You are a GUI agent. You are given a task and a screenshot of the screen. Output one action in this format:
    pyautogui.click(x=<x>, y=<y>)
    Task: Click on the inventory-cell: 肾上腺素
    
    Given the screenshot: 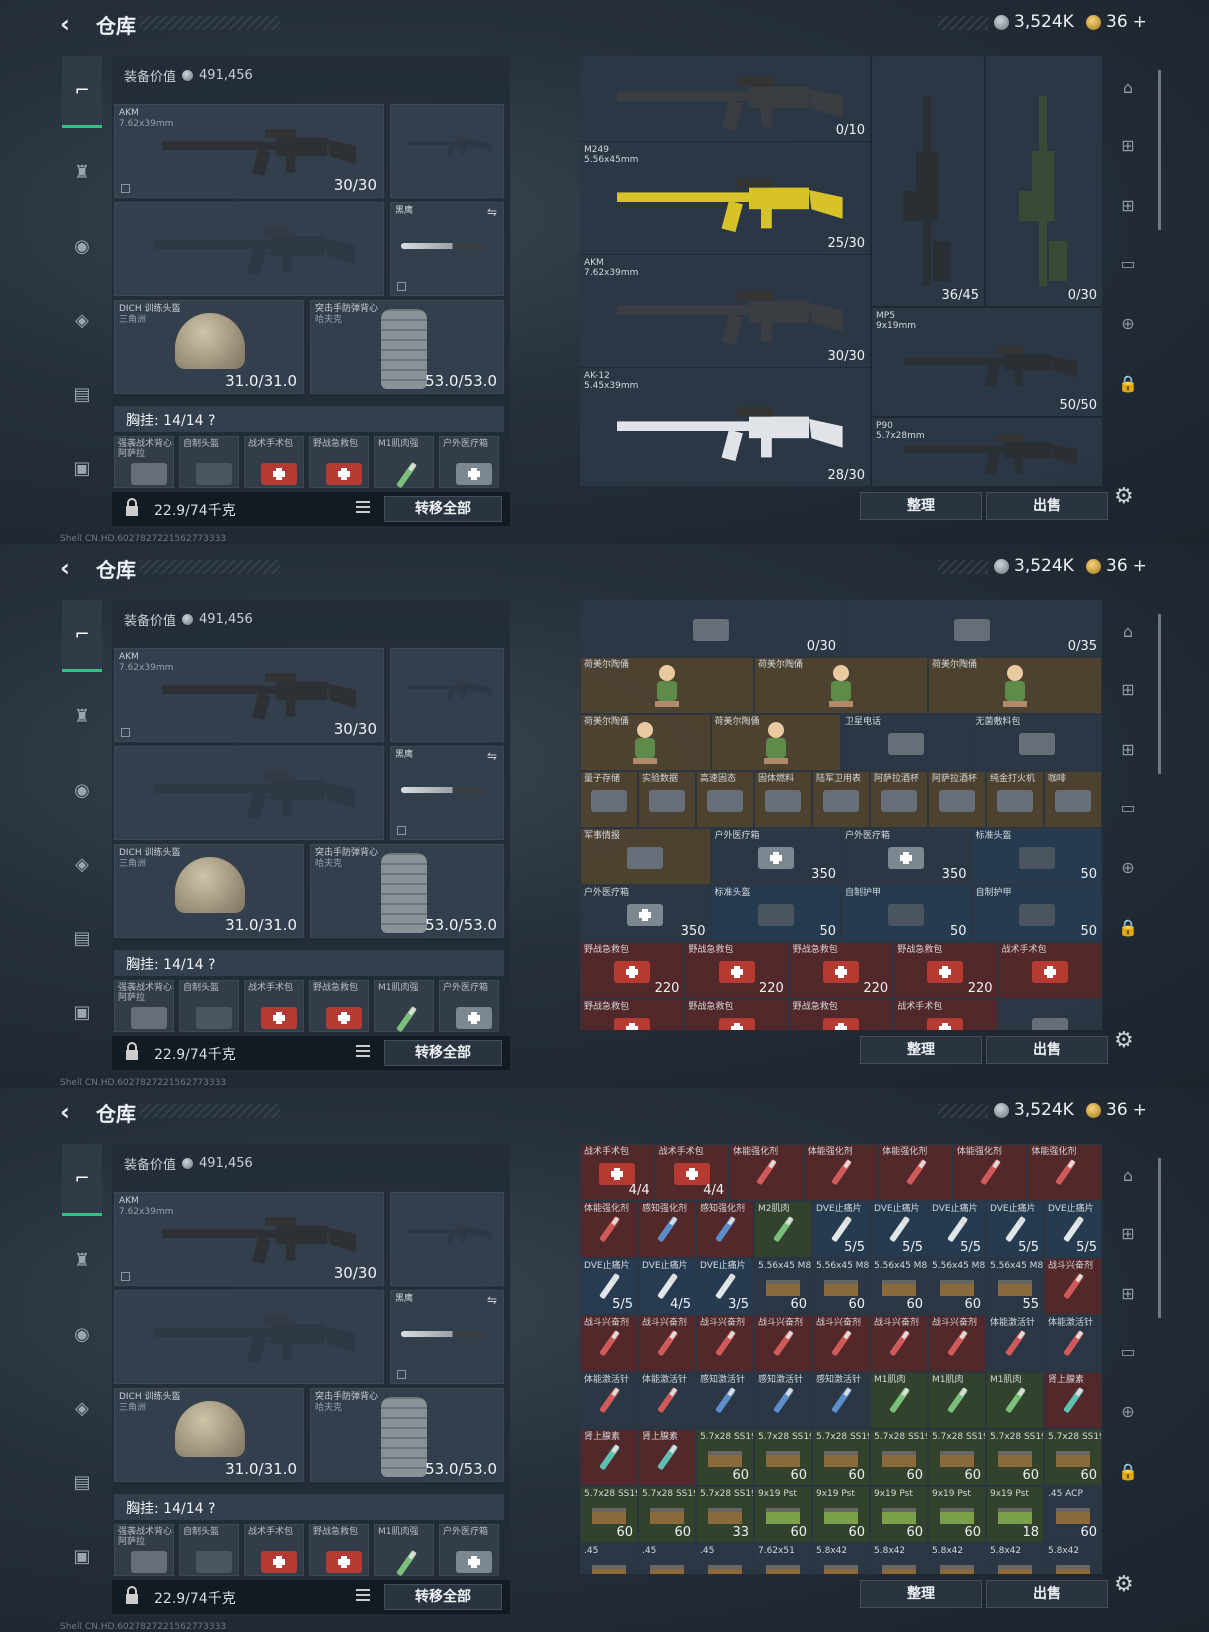 What is the action you would take?
    pyautogui.click(x=1073, y=1400)
    